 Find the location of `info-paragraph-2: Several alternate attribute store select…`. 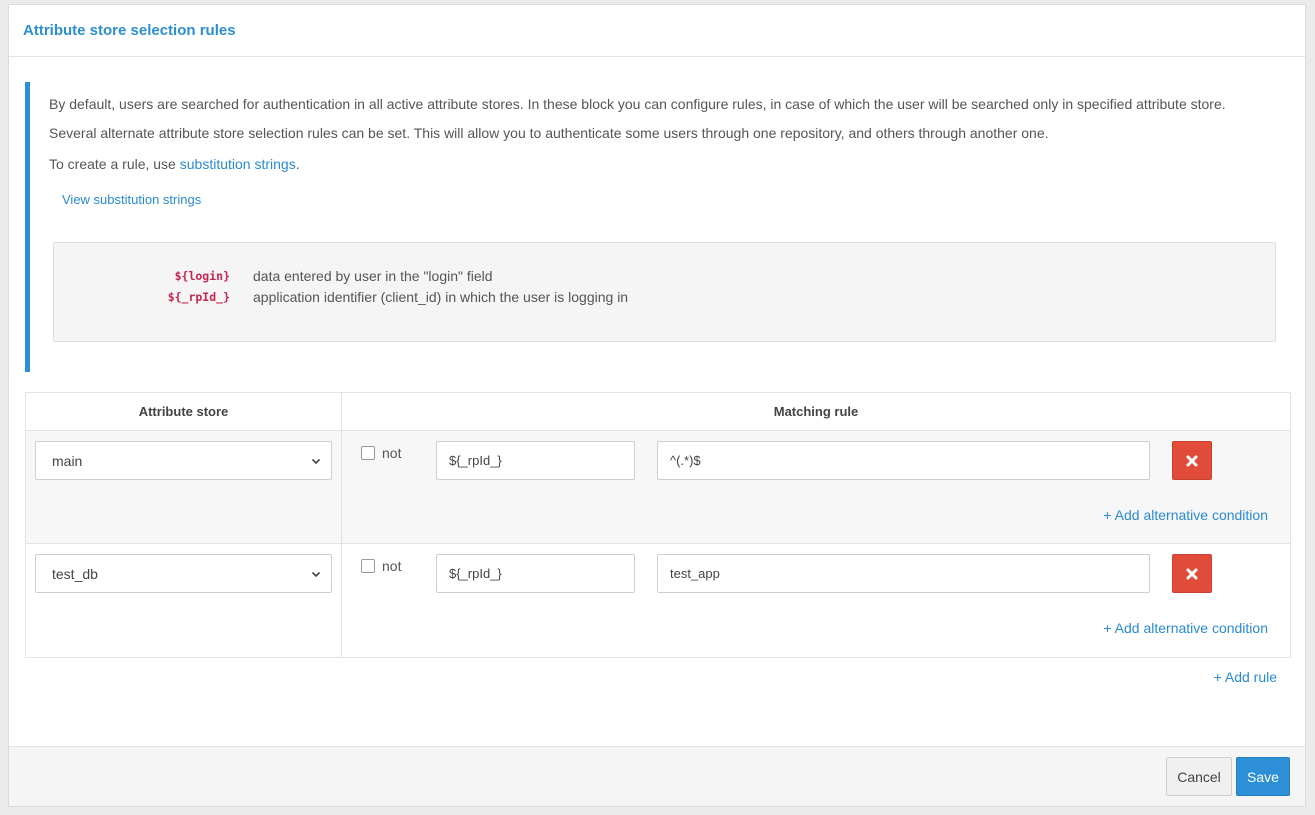

info-paragraph-2: Several alternate attribute store select… is located at coordinates (549, 133).